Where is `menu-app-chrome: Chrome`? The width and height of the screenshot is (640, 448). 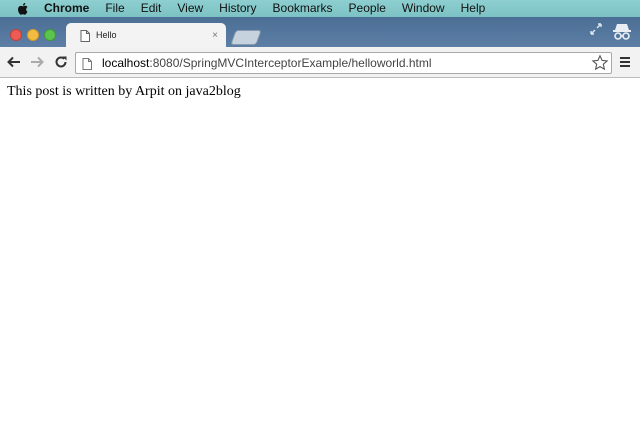
menu-app-chrome: Chrome is located at coordinates (66, 8).